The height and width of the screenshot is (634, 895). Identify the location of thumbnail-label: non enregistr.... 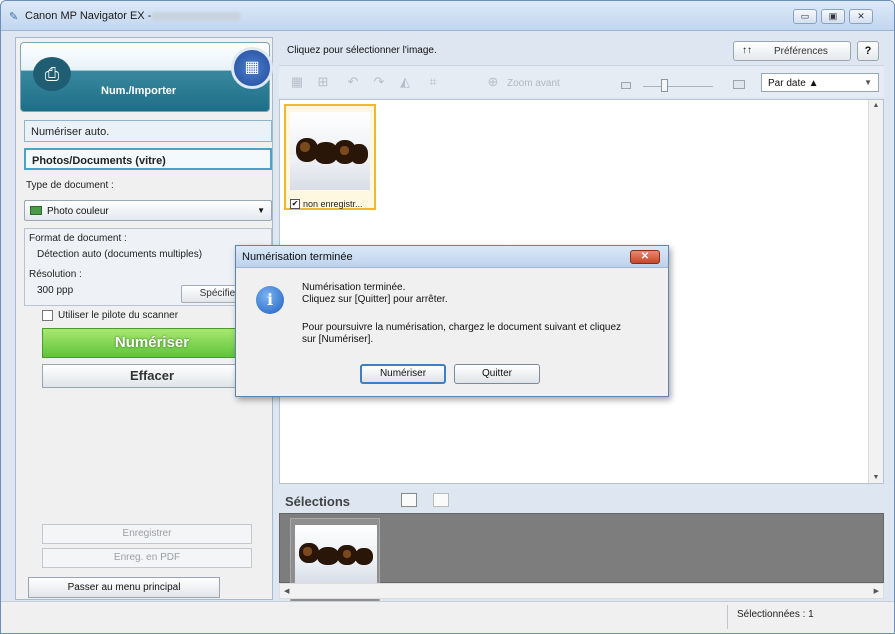
(333, 204).